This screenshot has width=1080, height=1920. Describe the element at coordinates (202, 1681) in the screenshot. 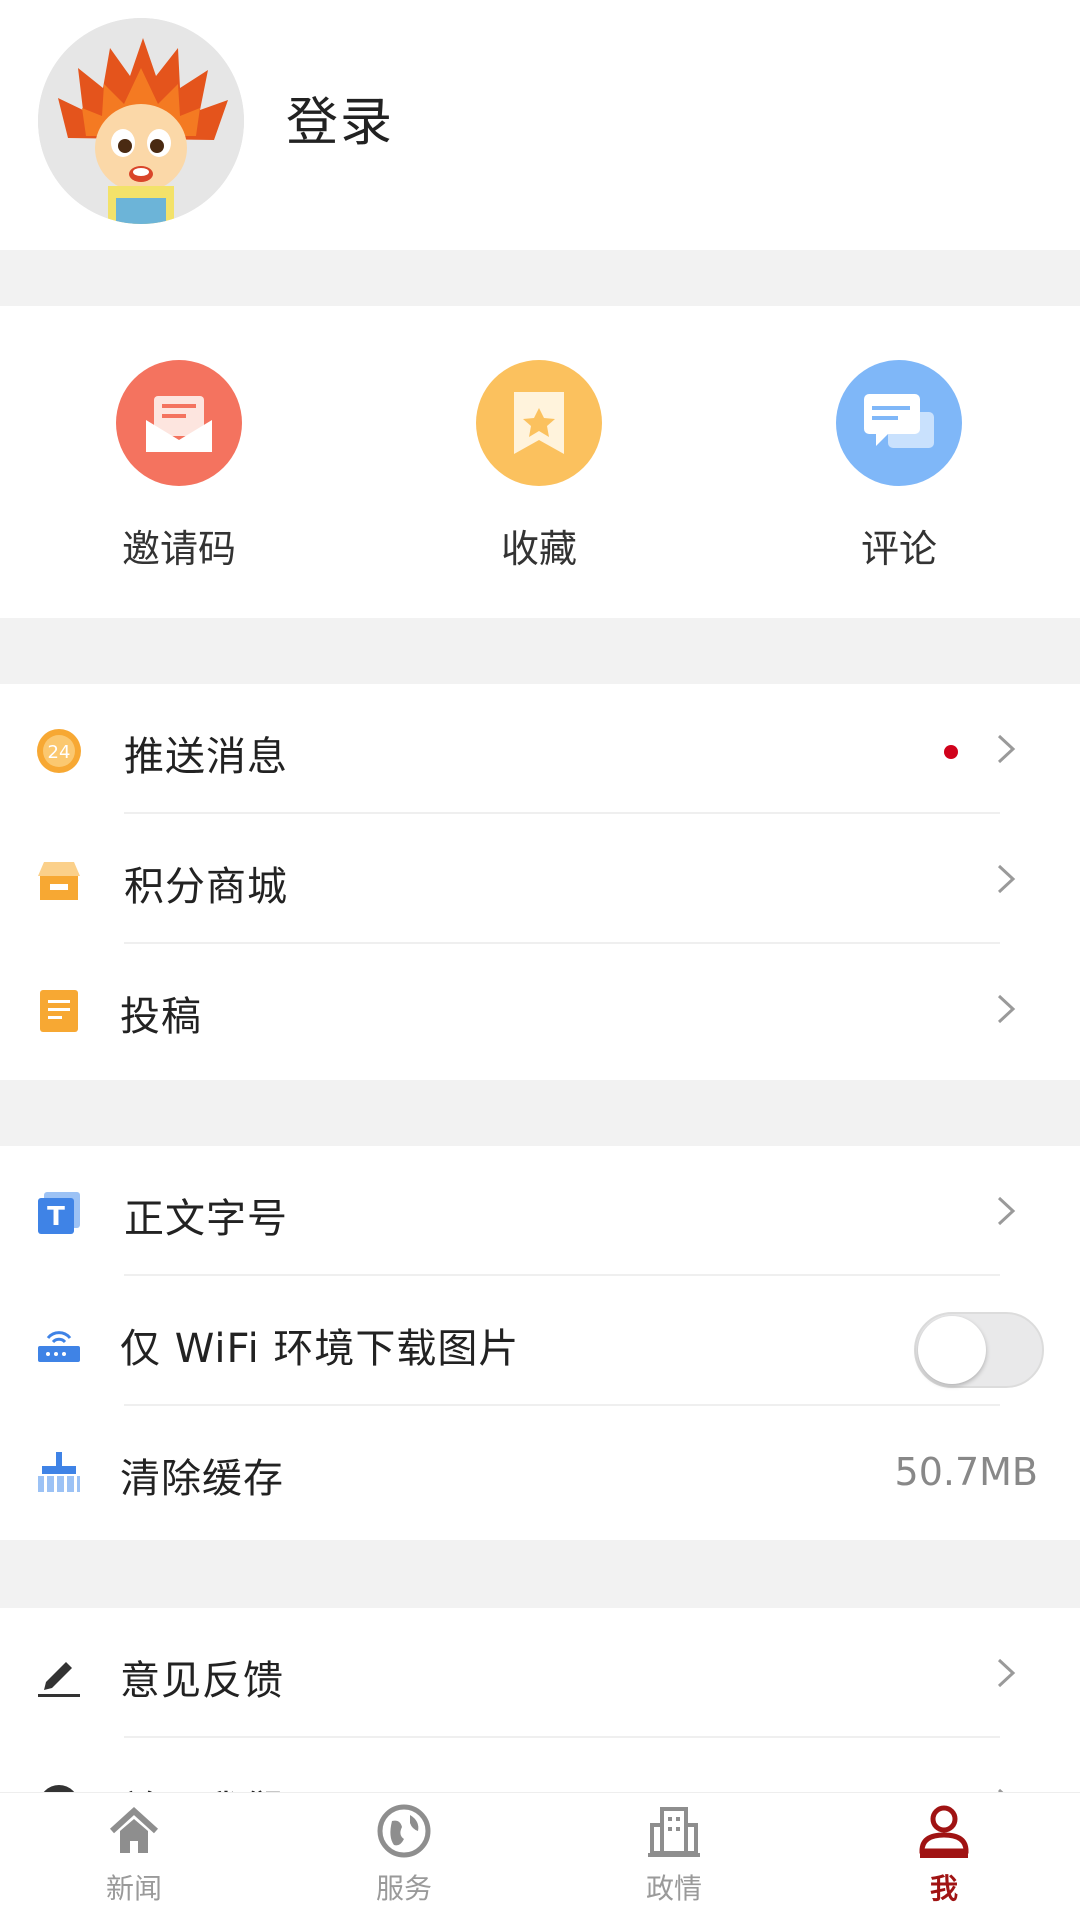

I see `feedback-label: 意见反馈` at that location.